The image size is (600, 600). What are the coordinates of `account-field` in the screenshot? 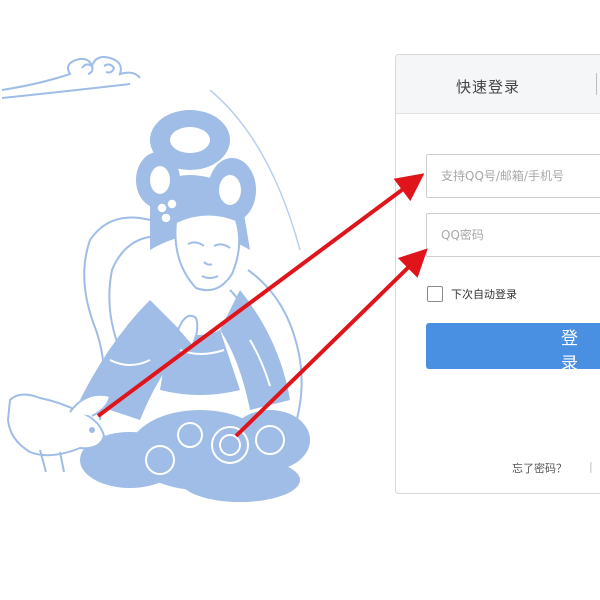 It's located at (513, 176).